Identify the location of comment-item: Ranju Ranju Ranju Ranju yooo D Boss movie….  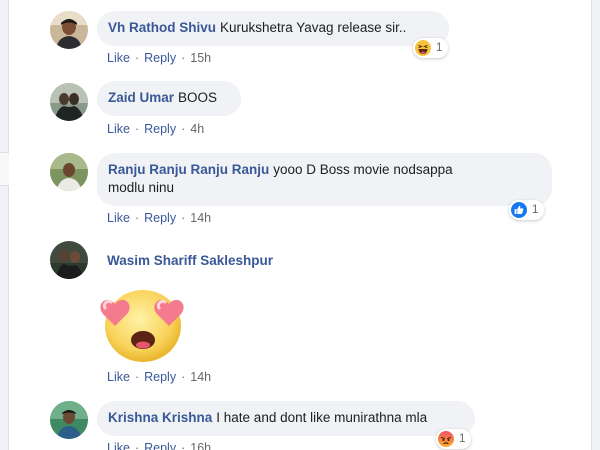
(301, 183).